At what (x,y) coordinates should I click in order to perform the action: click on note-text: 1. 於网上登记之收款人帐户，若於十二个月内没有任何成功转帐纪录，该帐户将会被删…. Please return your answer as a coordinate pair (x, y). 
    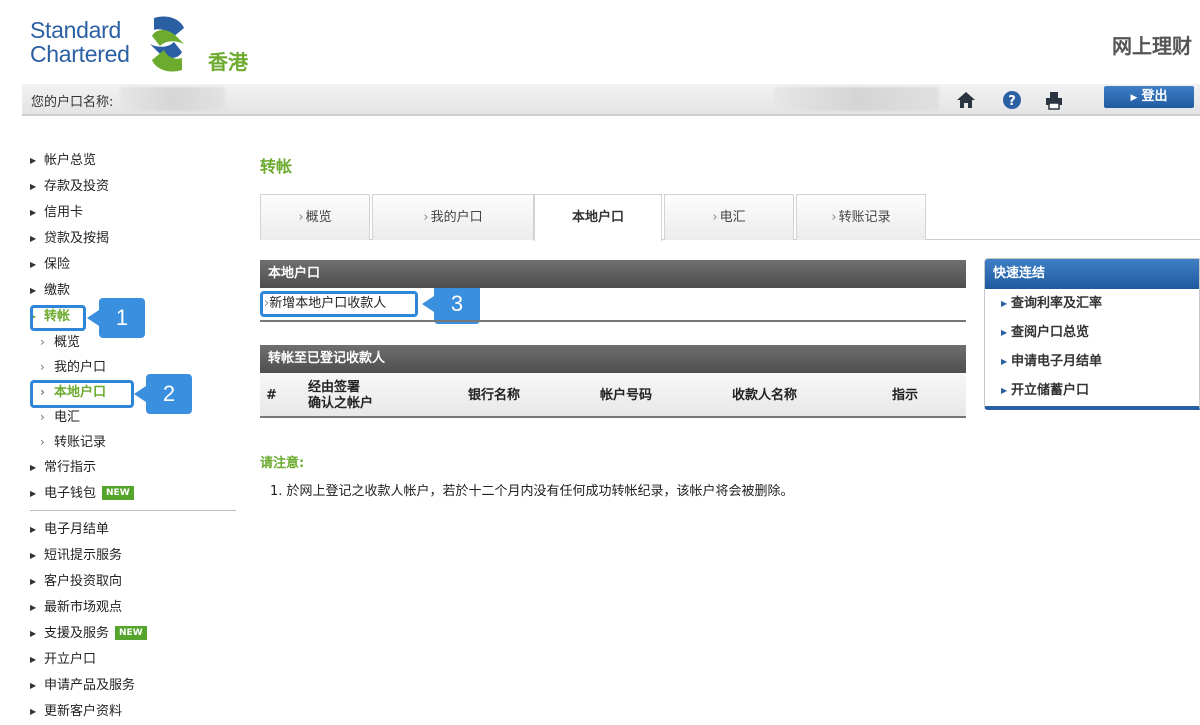
    Looking at the image, I should click on (532, 491).